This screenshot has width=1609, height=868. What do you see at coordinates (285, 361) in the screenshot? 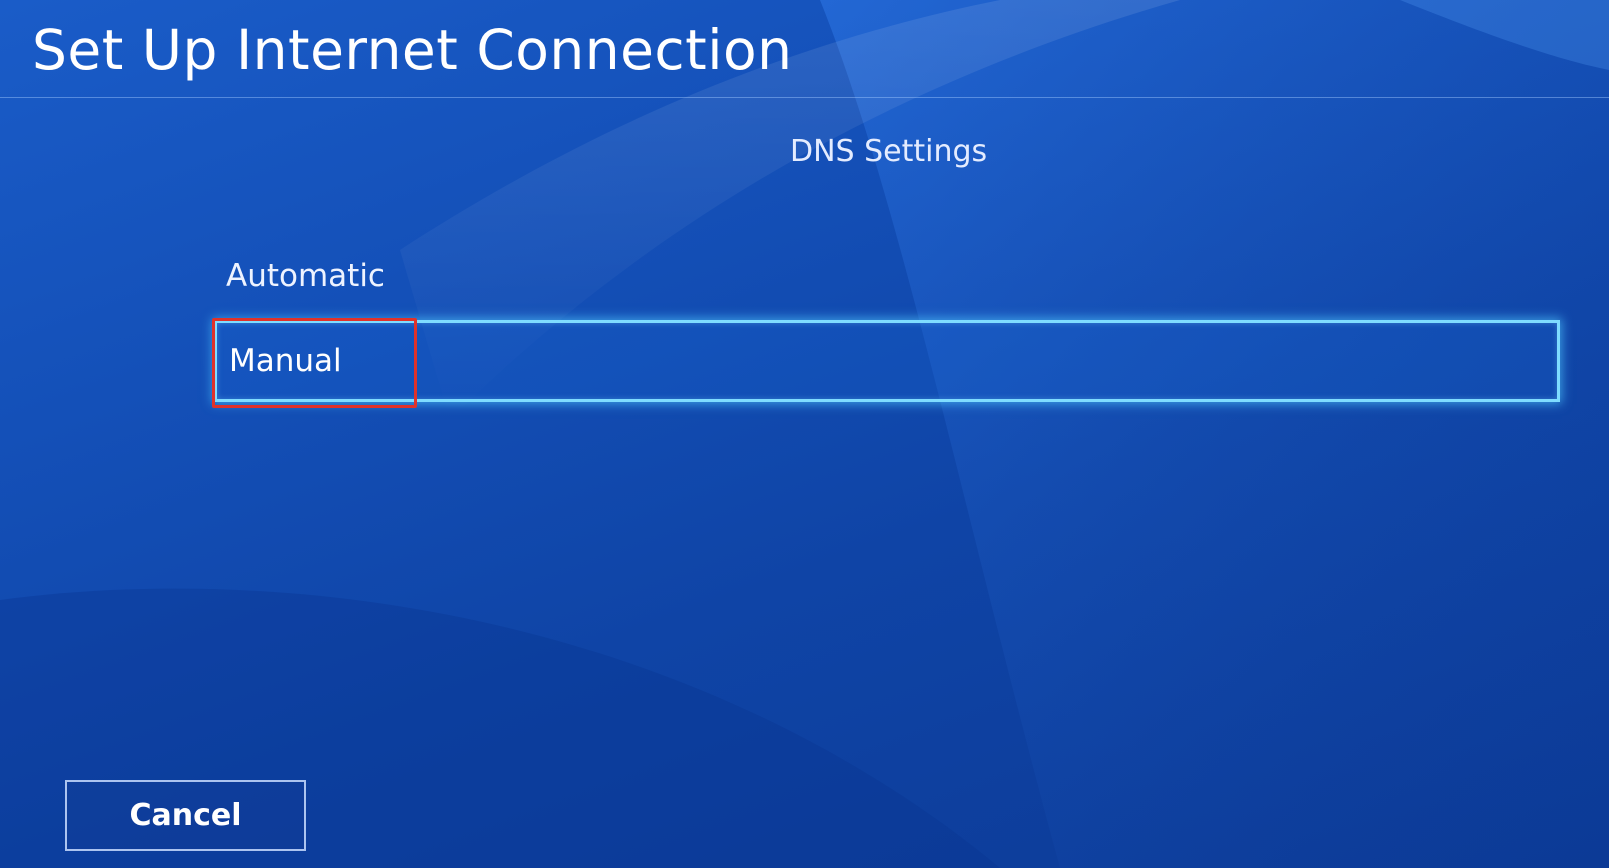
I see `option-label: Manual` at bounding box center [285, 361].